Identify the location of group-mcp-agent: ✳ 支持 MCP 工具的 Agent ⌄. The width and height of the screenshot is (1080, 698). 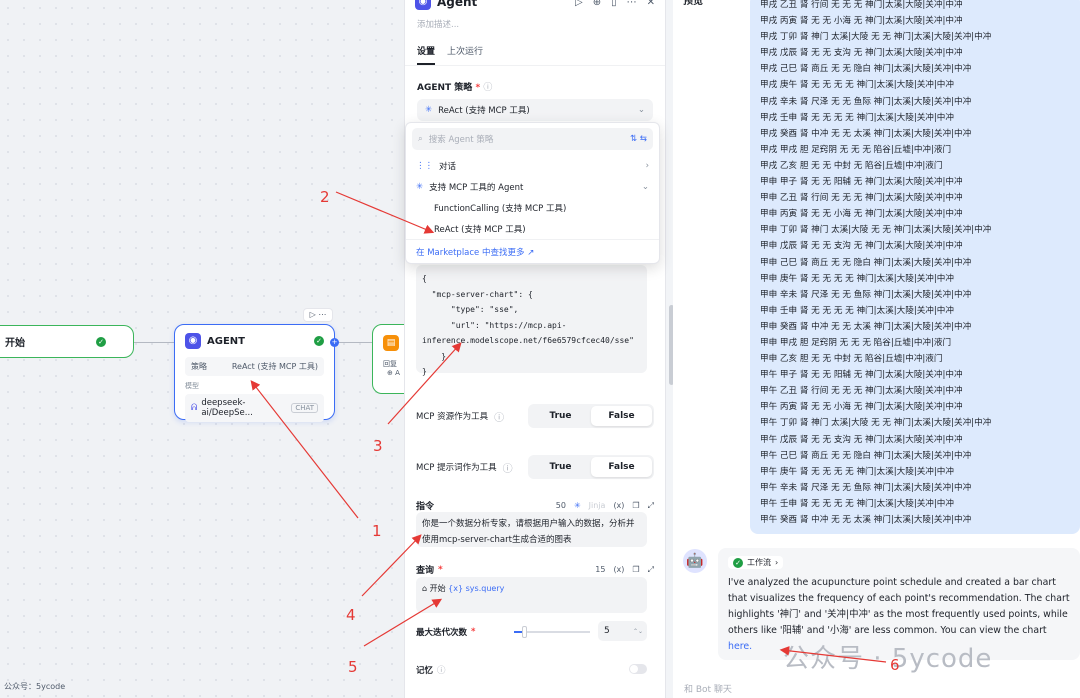
(532, 186).